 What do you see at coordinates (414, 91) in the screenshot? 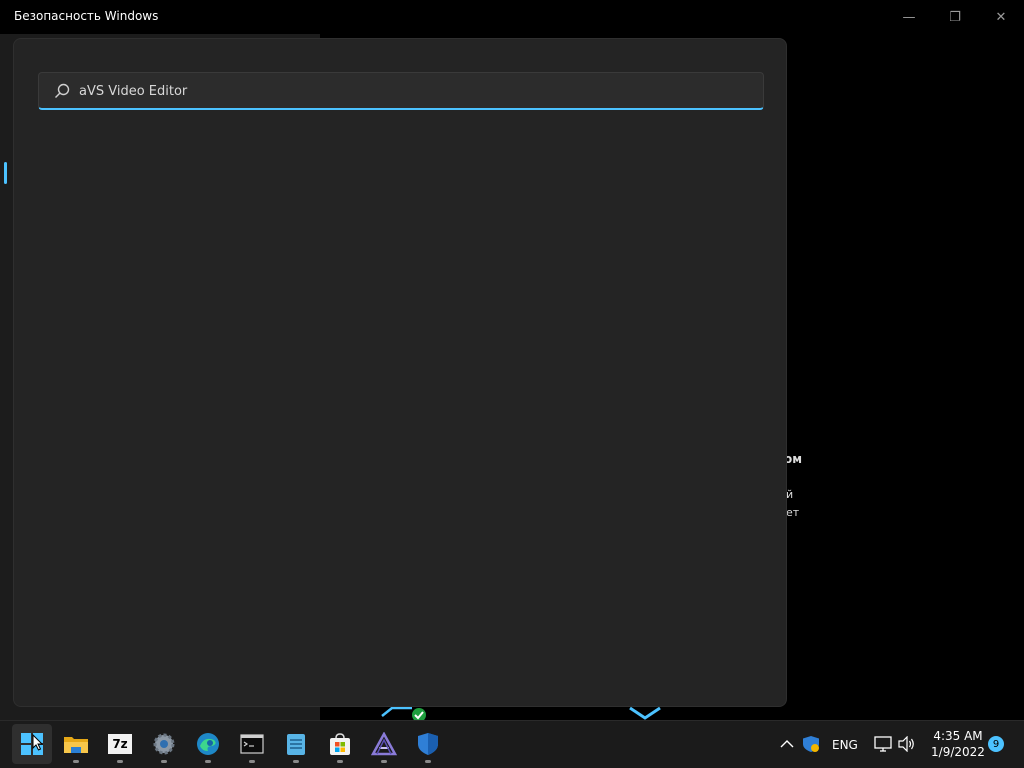
I see `search-input` at bounding box center [414, 91].